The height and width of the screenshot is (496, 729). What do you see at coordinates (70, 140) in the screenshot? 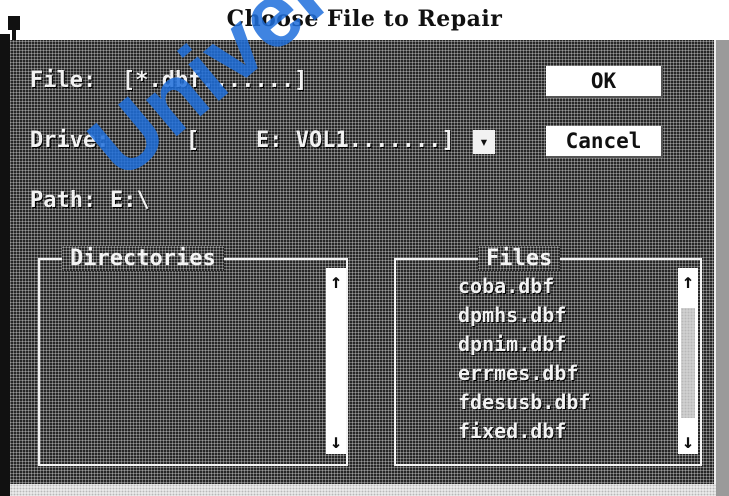
I see `drive-label: Drive:` at bounding box center [70, 140].